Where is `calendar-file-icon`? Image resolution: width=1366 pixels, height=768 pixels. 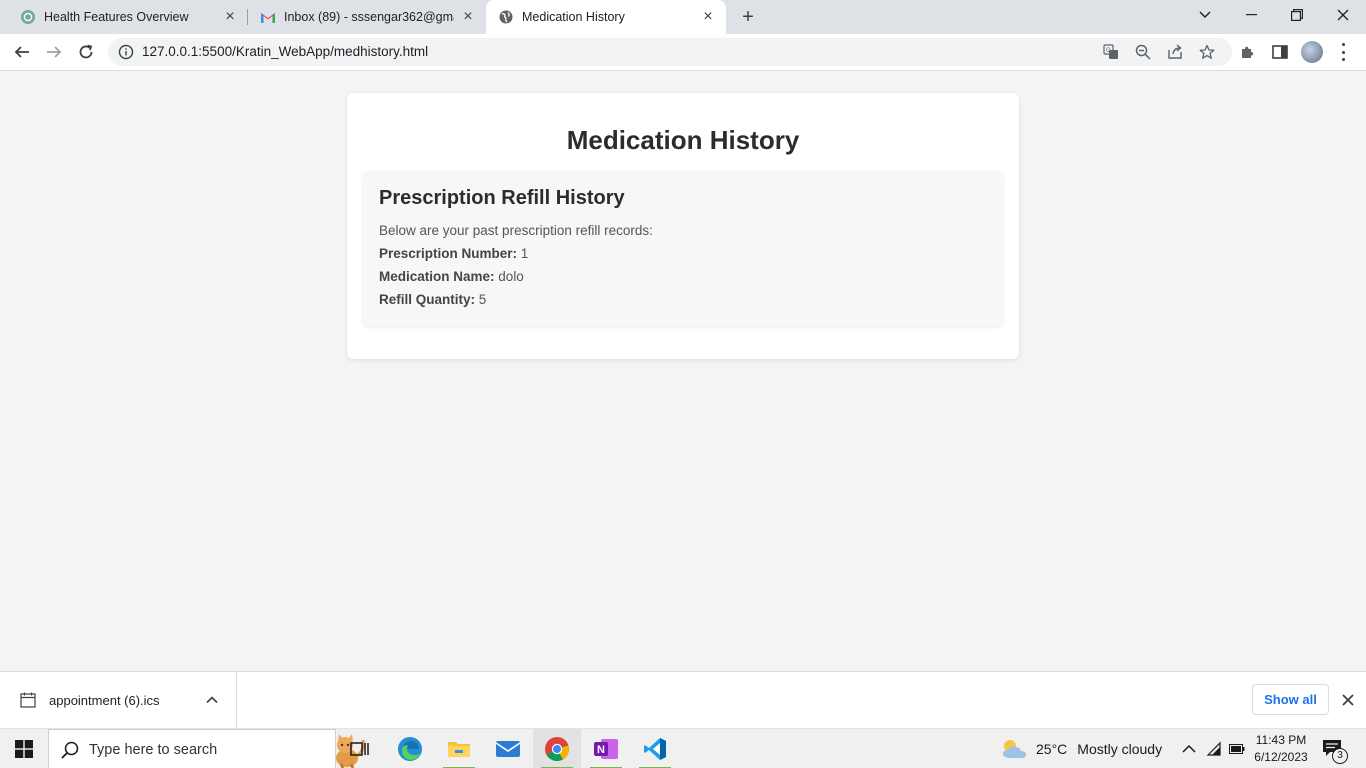 calendar-file-icon is located at coordinates (28, 700).